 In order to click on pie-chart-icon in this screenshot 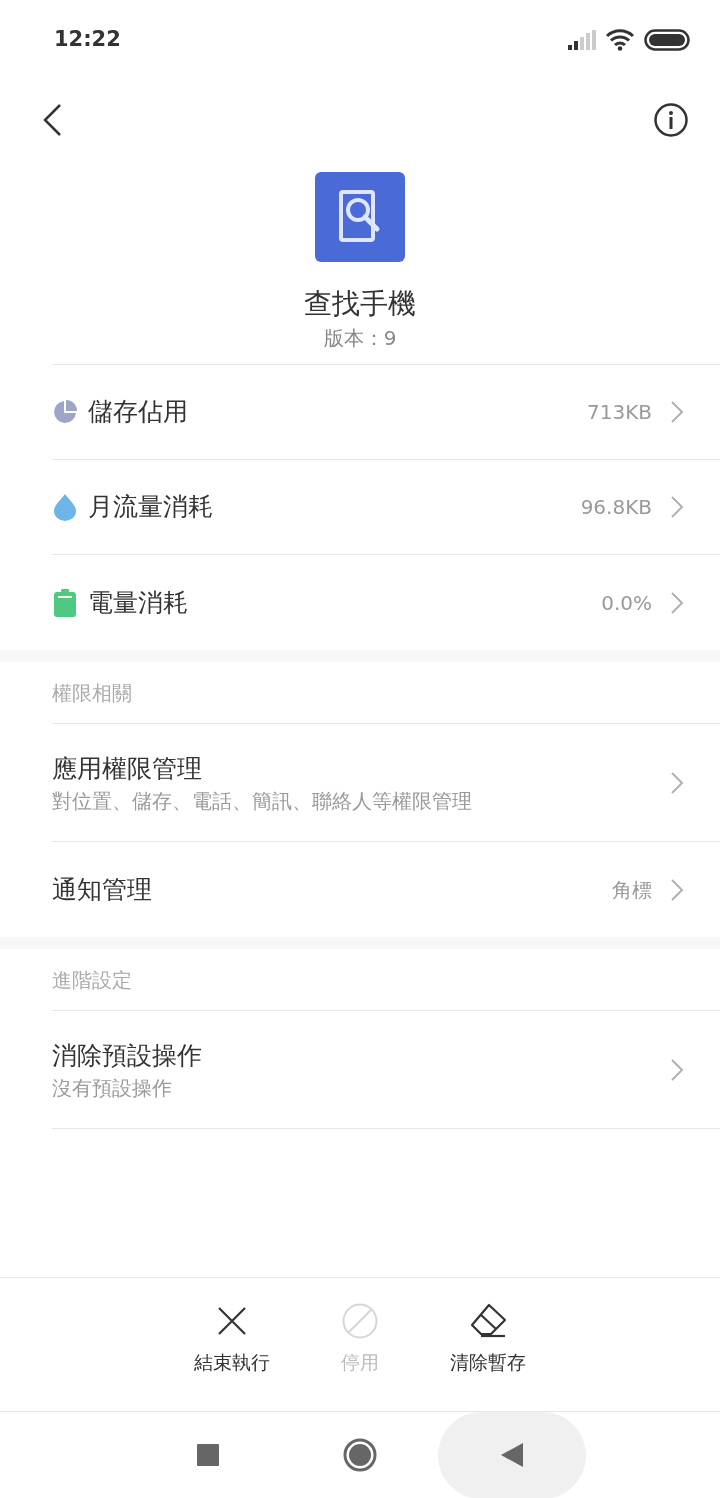, I will do `click(65, 412)`.